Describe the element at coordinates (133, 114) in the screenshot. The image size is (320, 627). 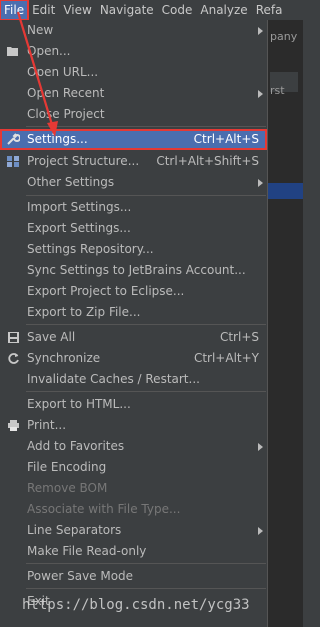
I see `menu-item-close-project: Close Project` at that location.